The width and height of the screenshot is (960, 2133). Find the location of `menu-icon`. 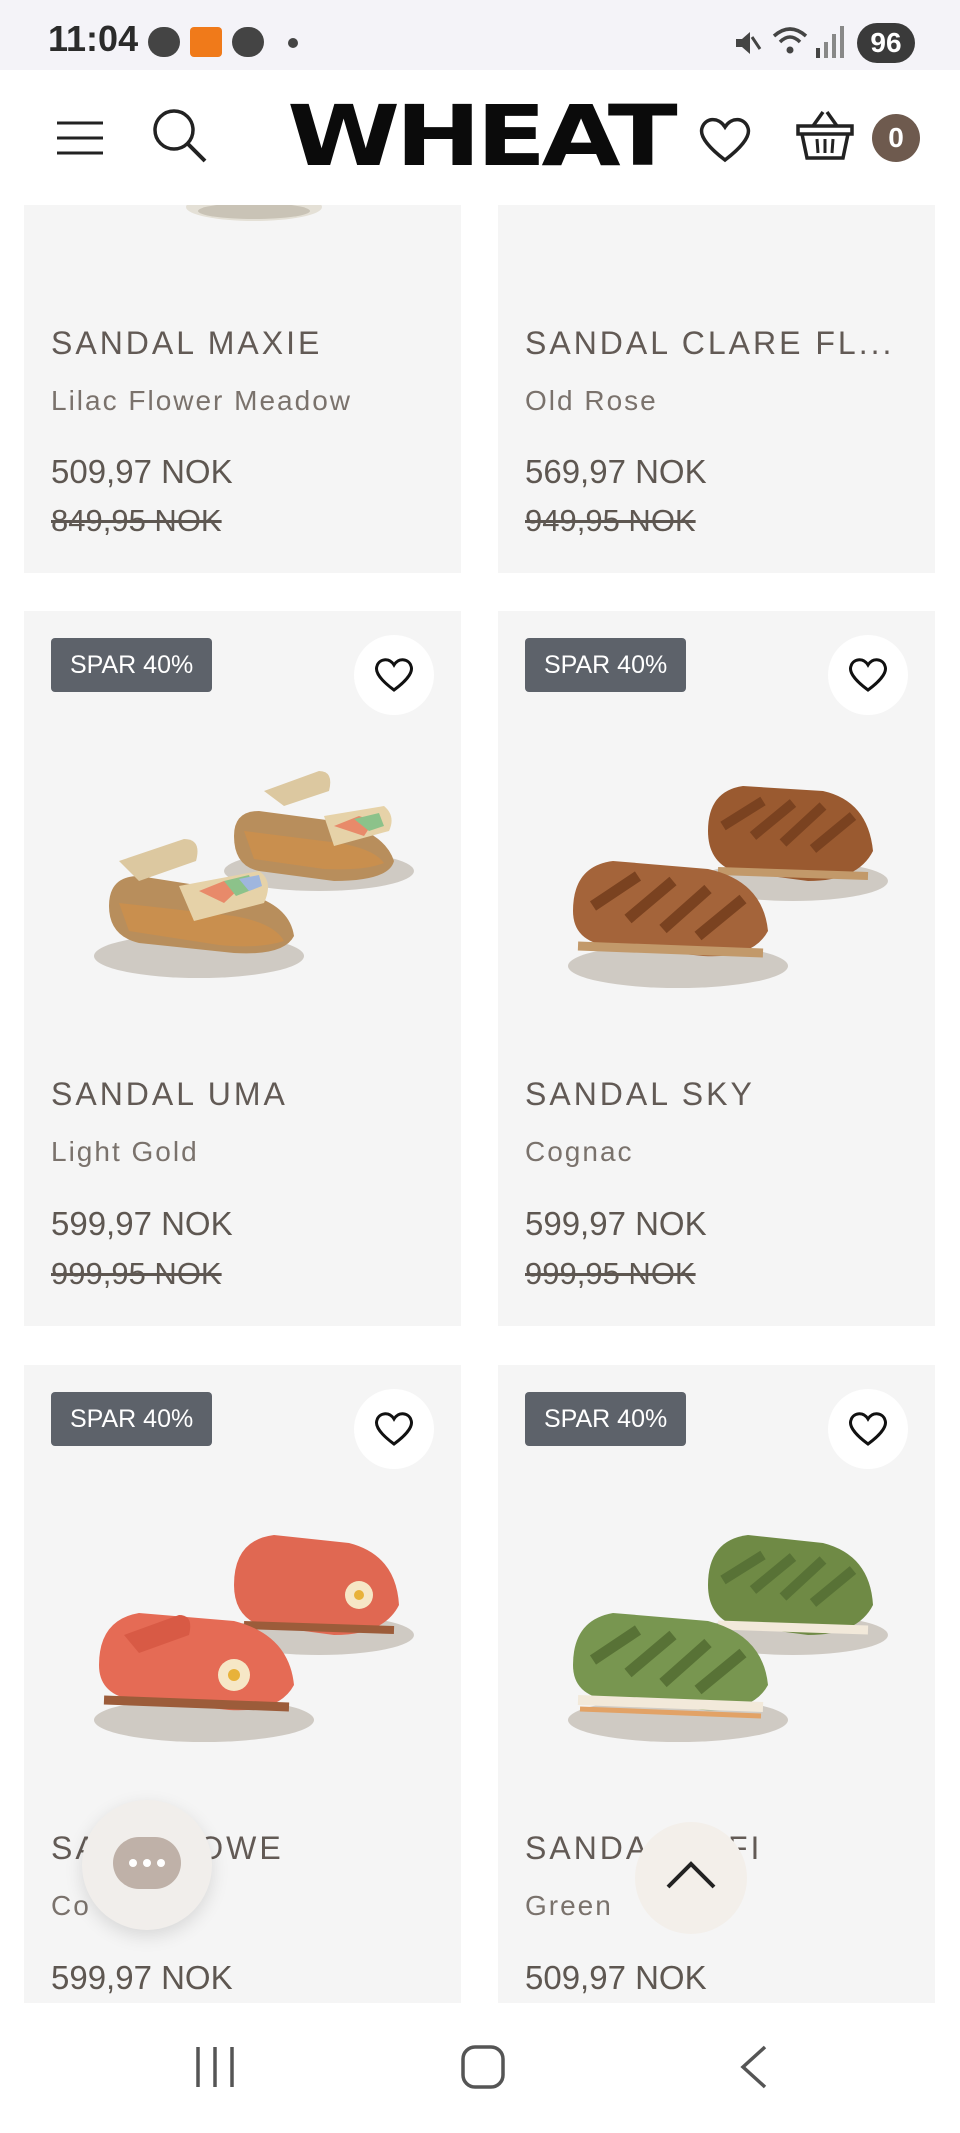

menu-icon is located at coordinates (80, 138).